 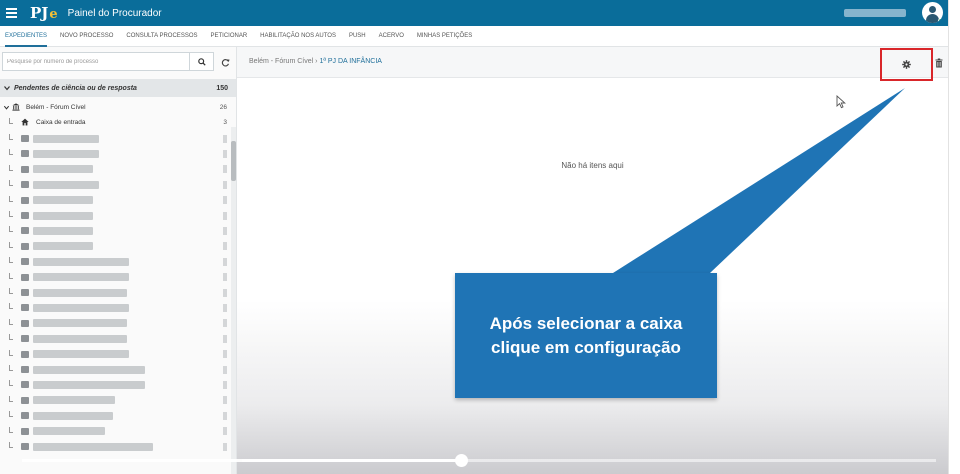 I want to click on tree-location-row: Belém - Fórum Cível 26, so click(x=118, y=107).